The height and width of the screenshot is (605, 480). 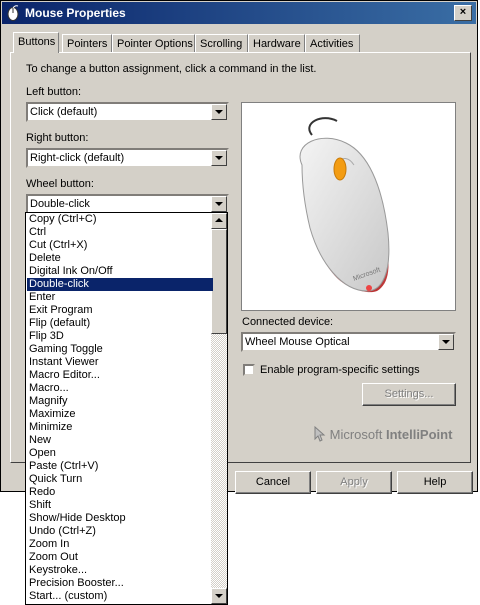 What do you see at coordinates (297, 342) in the screenshot?
I see `connected-device-value: Wheel Mouse Optical` at bounding box center [297, 342].